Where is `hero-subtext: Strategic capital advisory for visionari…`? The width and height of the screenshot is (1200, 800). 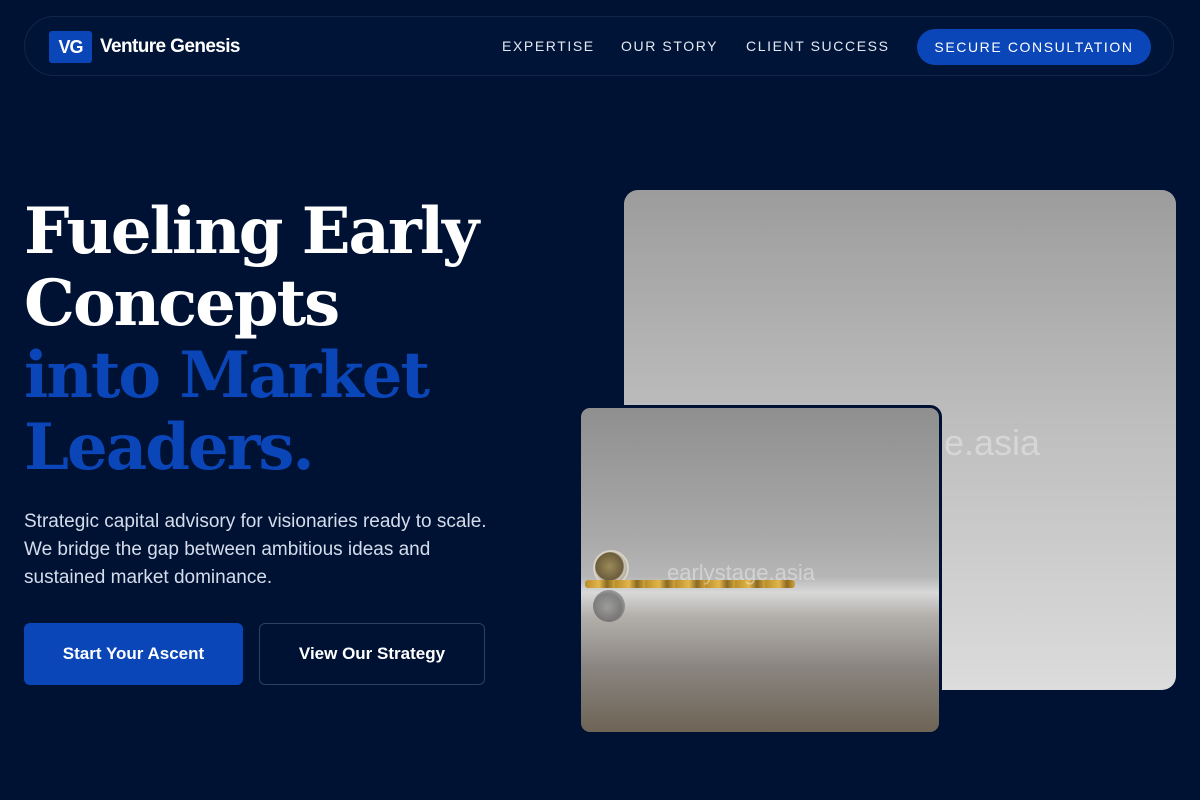
hero-subtext: Strategic capital advisory for visionari… is located at coordinates (255, 549).